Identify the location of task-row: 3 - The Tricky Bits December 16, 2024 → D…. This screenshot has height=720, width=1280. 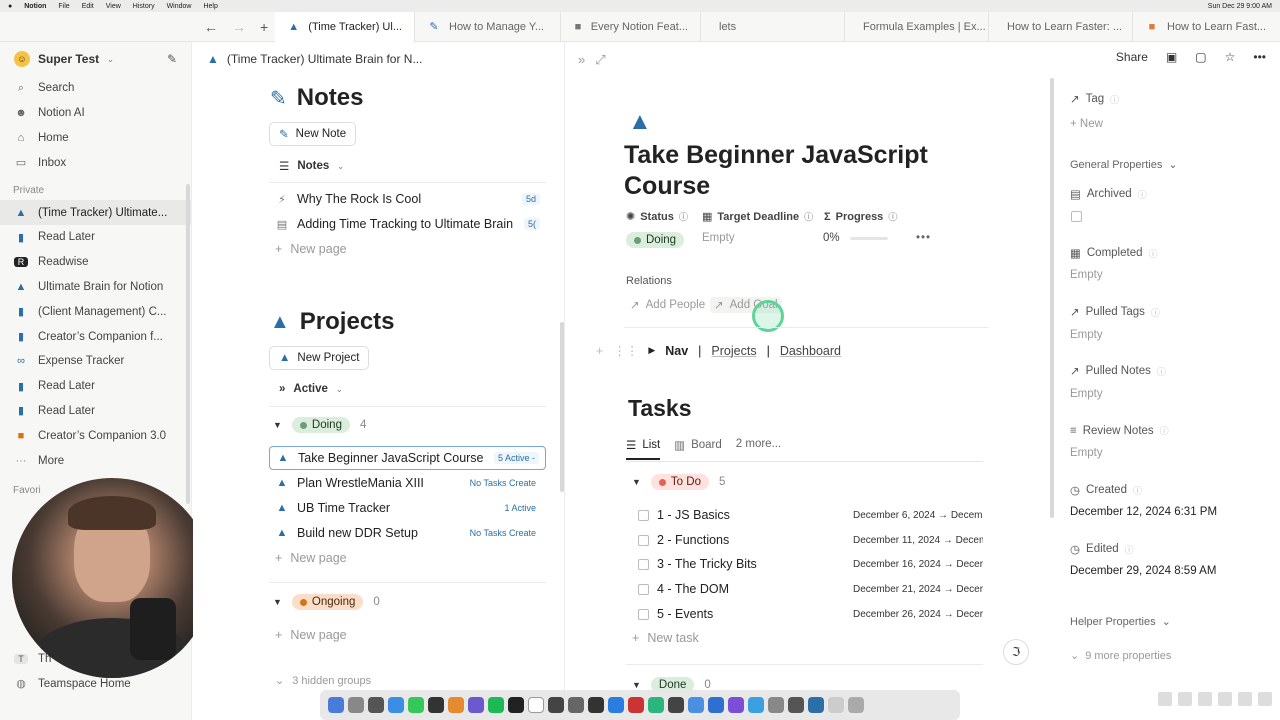
(810, 564).